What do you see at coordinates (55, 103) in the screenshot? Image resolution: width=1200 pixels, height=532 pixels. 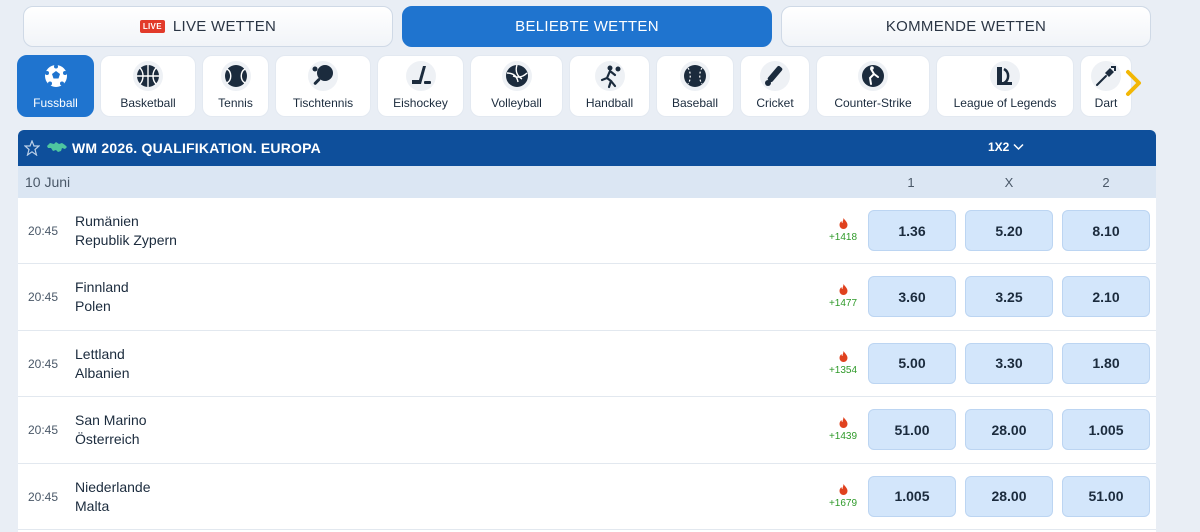 I see `sport-label: Fussball` at bounding box center [55, 103].